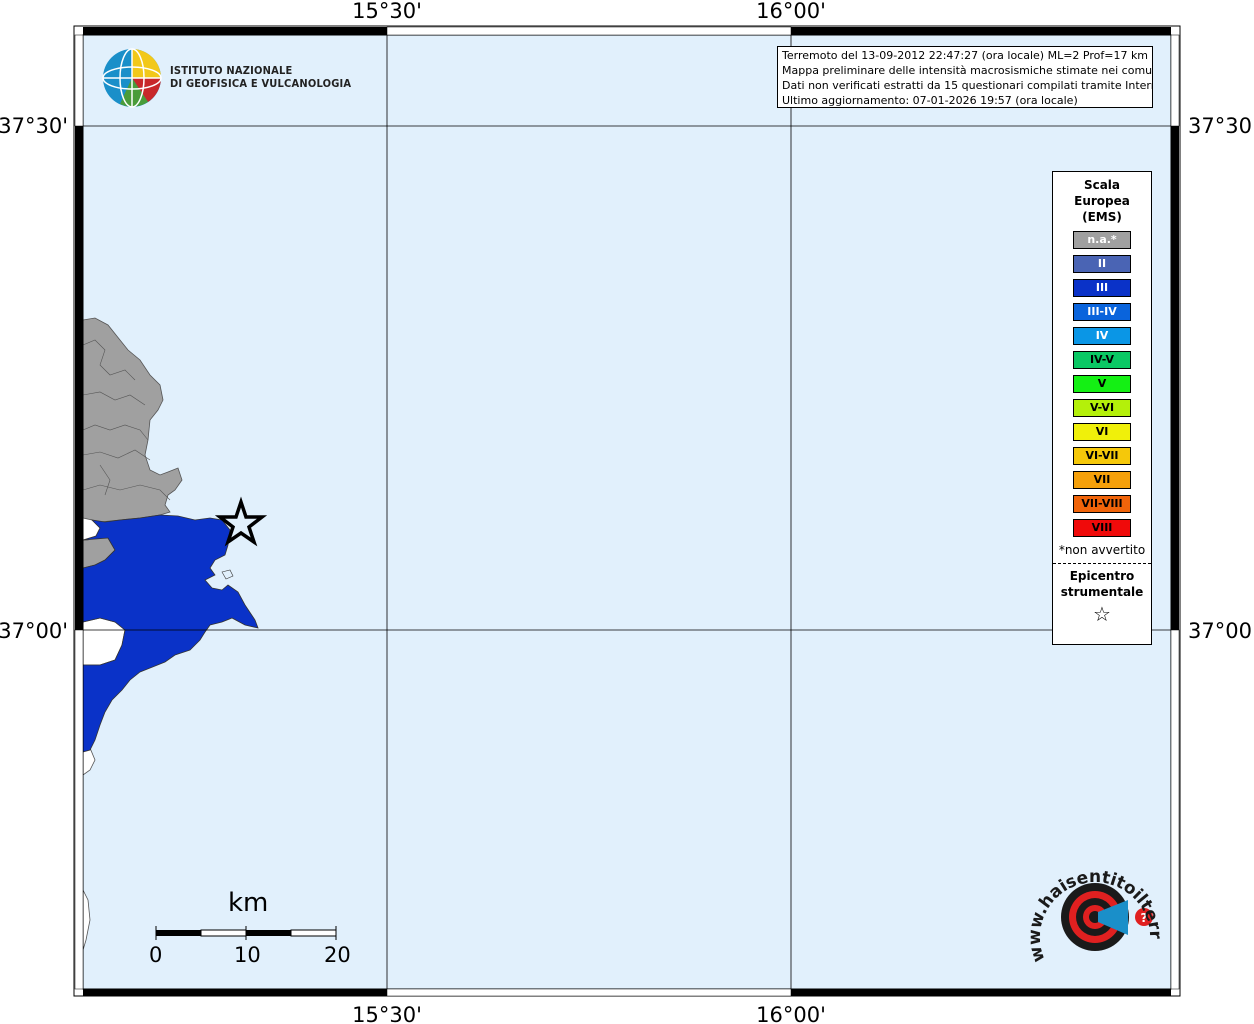  What do you see at coordinates (1102, 185) in the screenshot?
I see `legend-title-line1: Scala` at bounding box center [1102, 185].